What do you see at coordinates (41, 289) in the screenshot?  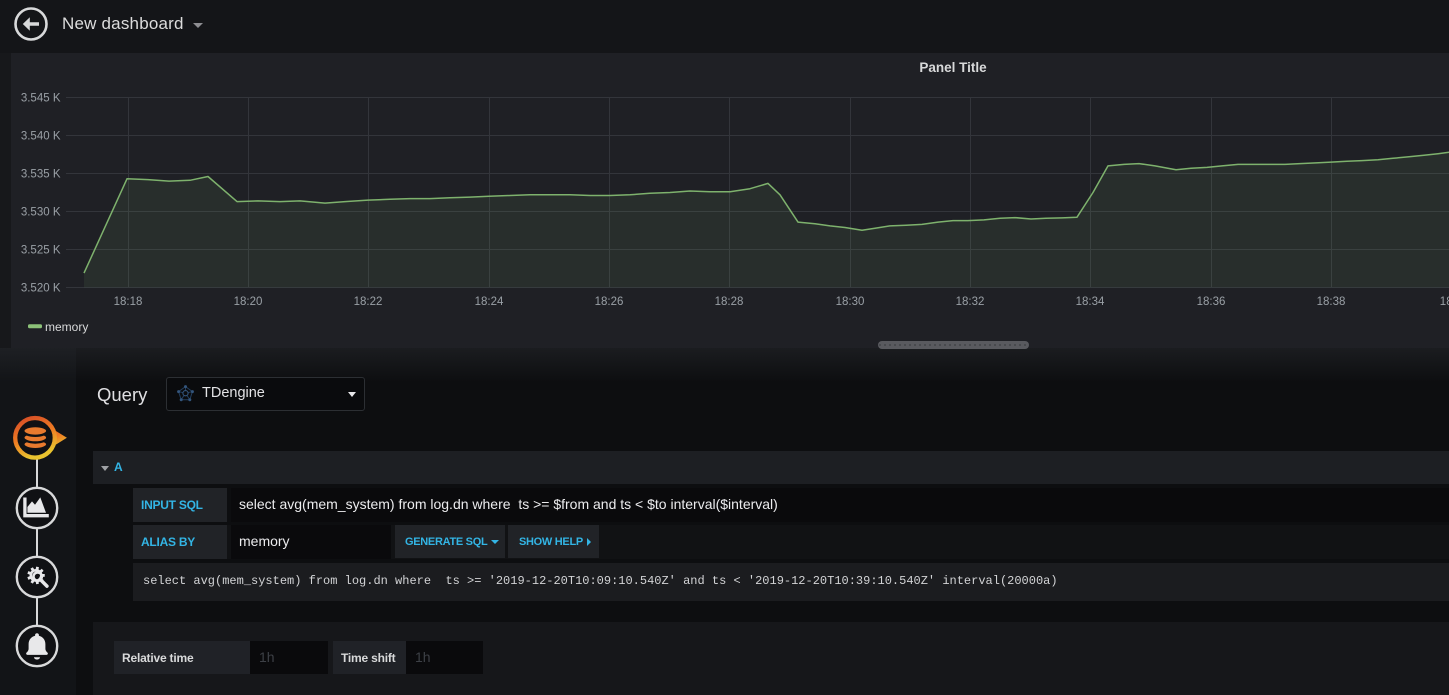 I see `svg-text: 3.520 K` at bounding box center [41, 289].